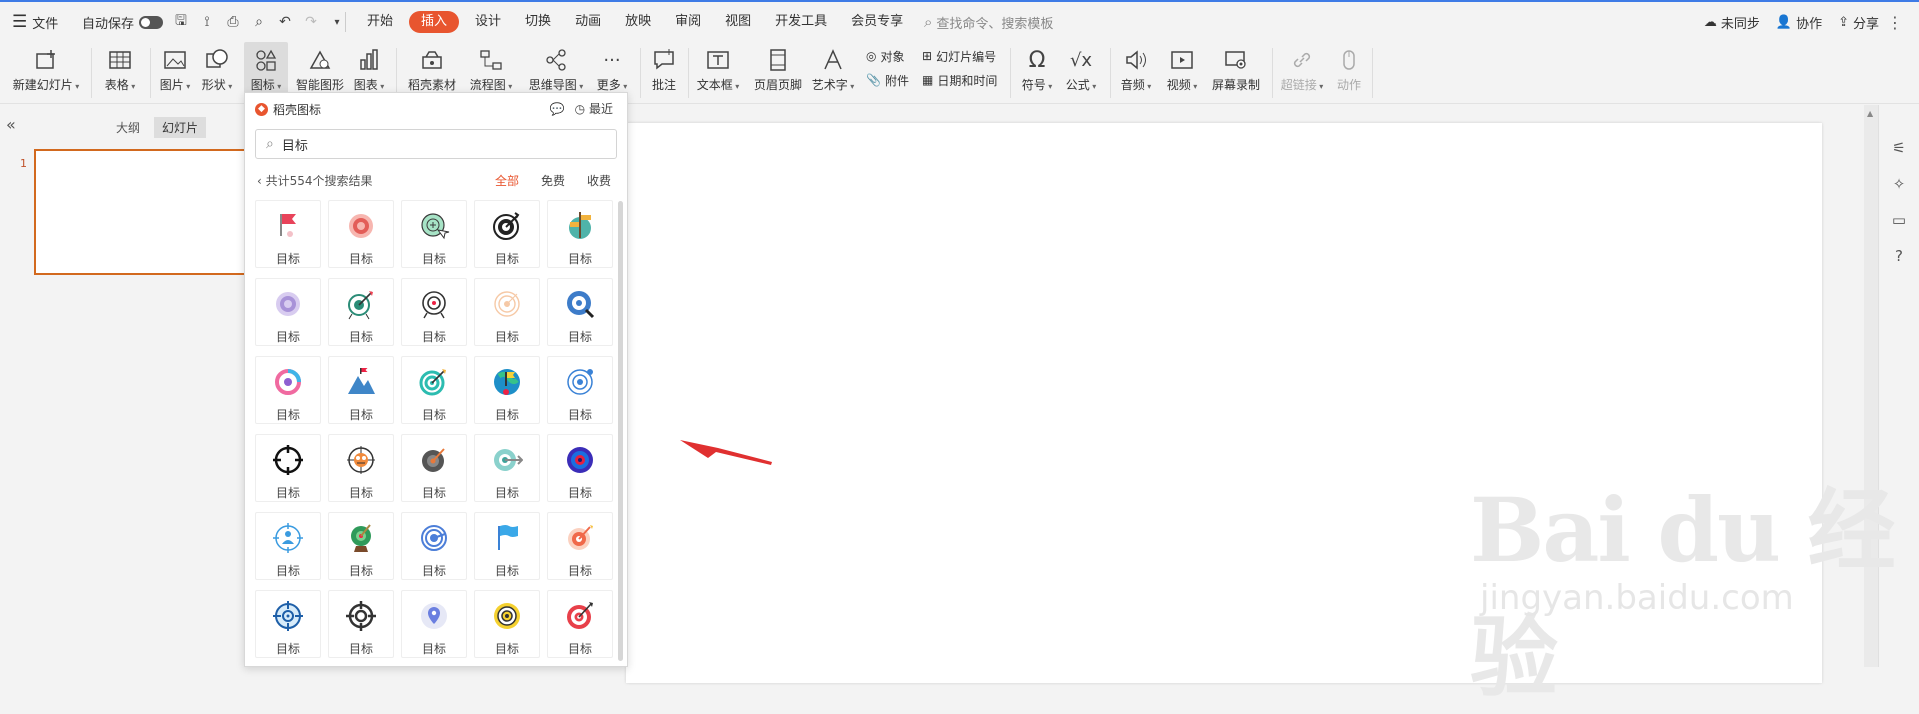 This screenshot has width=1919, height=714. What do you see at coordinates (507, 457) in the screenshot?
I see `teal-arrow-target-icon` at bounding box center [507, 457].